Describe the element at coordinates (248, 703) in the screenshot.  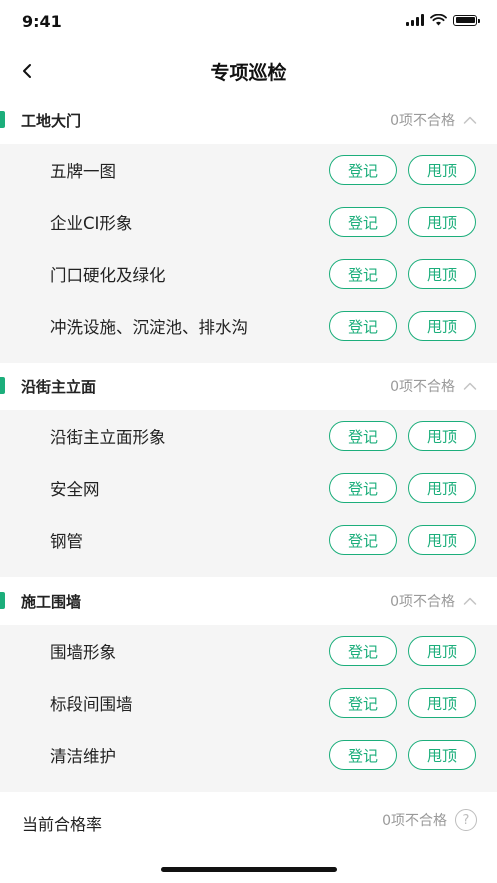
I see `list-item: 标段间围墙 登记 甩顶` at that location.